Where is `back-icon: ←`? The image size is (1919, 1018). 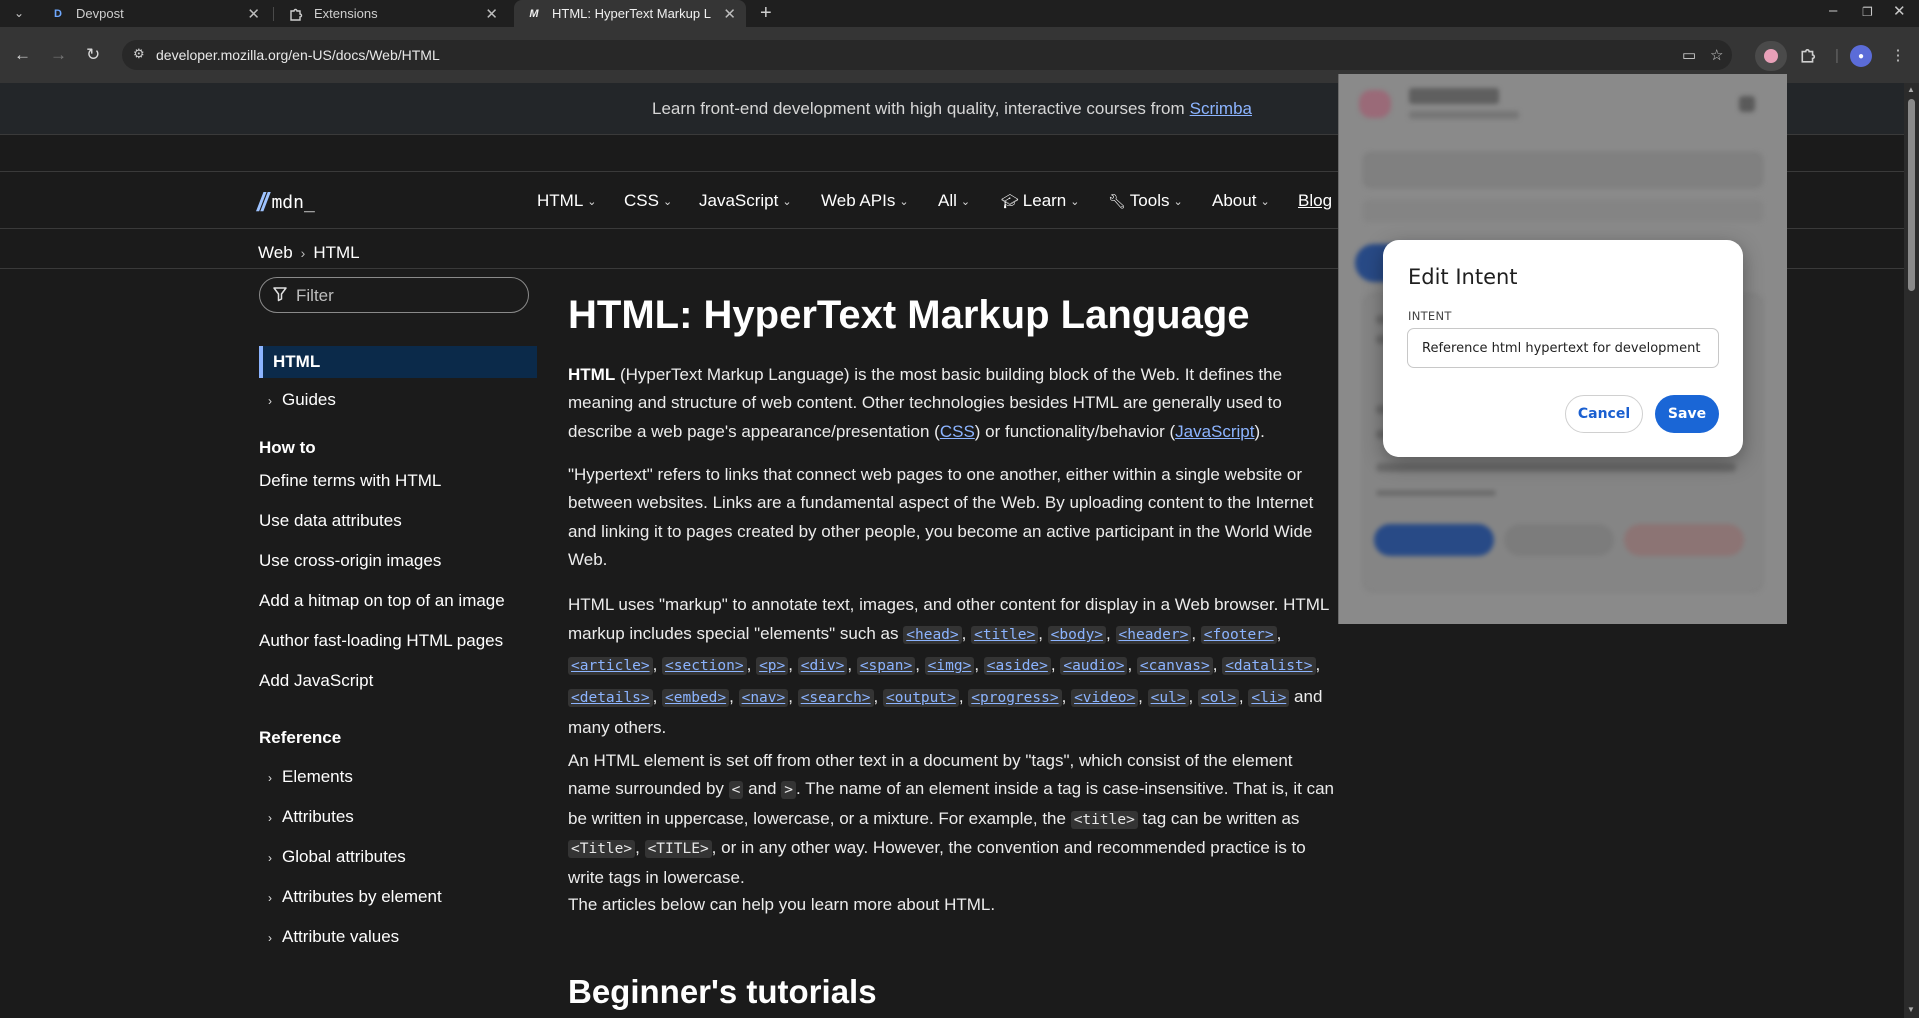
back-icon: ← is located at coordinates (22, 55).